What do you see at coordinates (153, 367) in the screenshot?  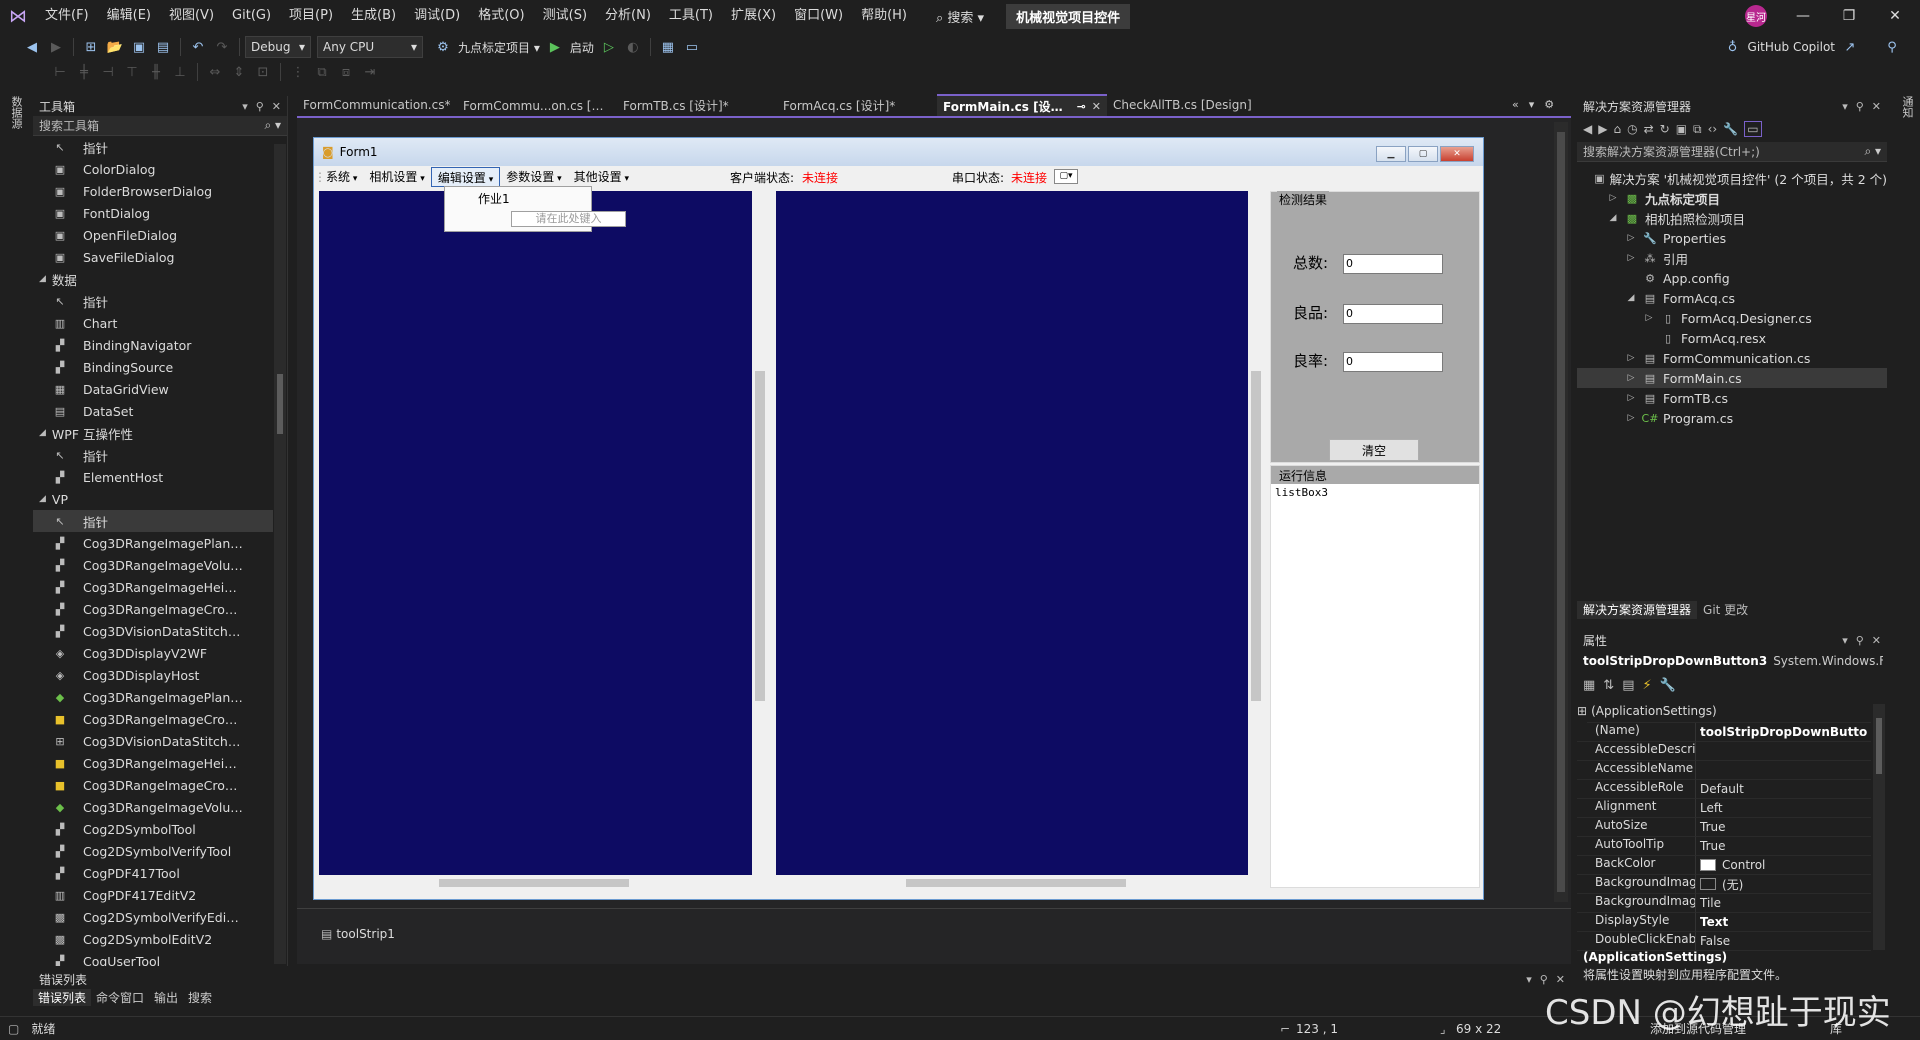 I see `toolbox-item: ▞ BindingSource` at bounding box center [153, 367].